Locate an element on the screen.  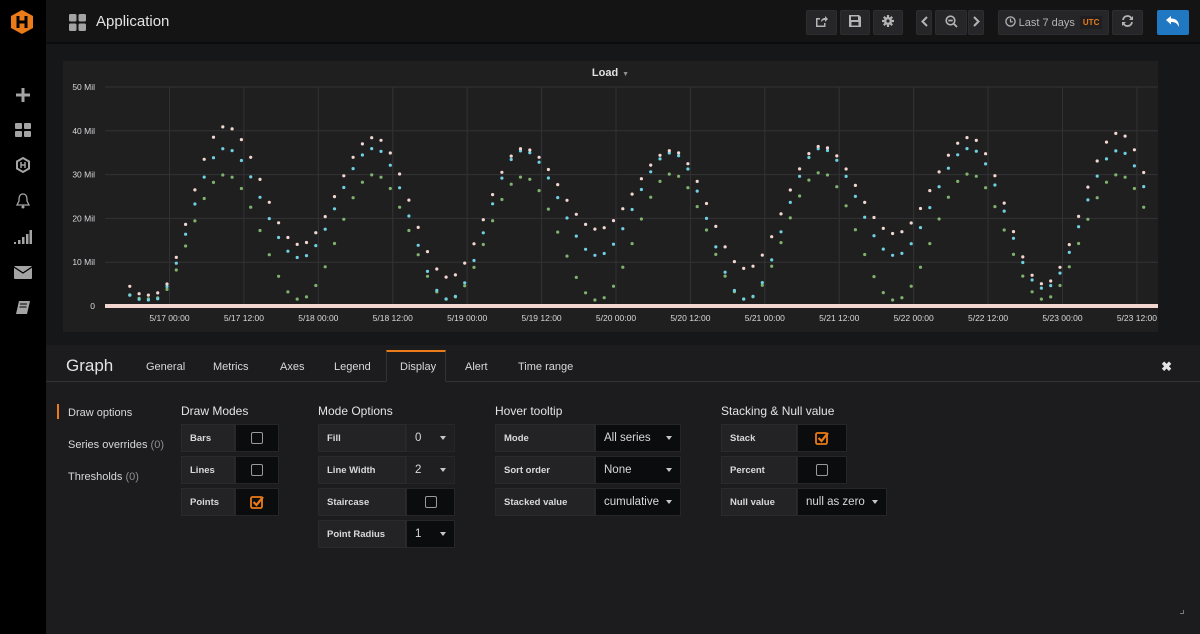
point-radius-select: 1 is located at coordinates (430, 534).